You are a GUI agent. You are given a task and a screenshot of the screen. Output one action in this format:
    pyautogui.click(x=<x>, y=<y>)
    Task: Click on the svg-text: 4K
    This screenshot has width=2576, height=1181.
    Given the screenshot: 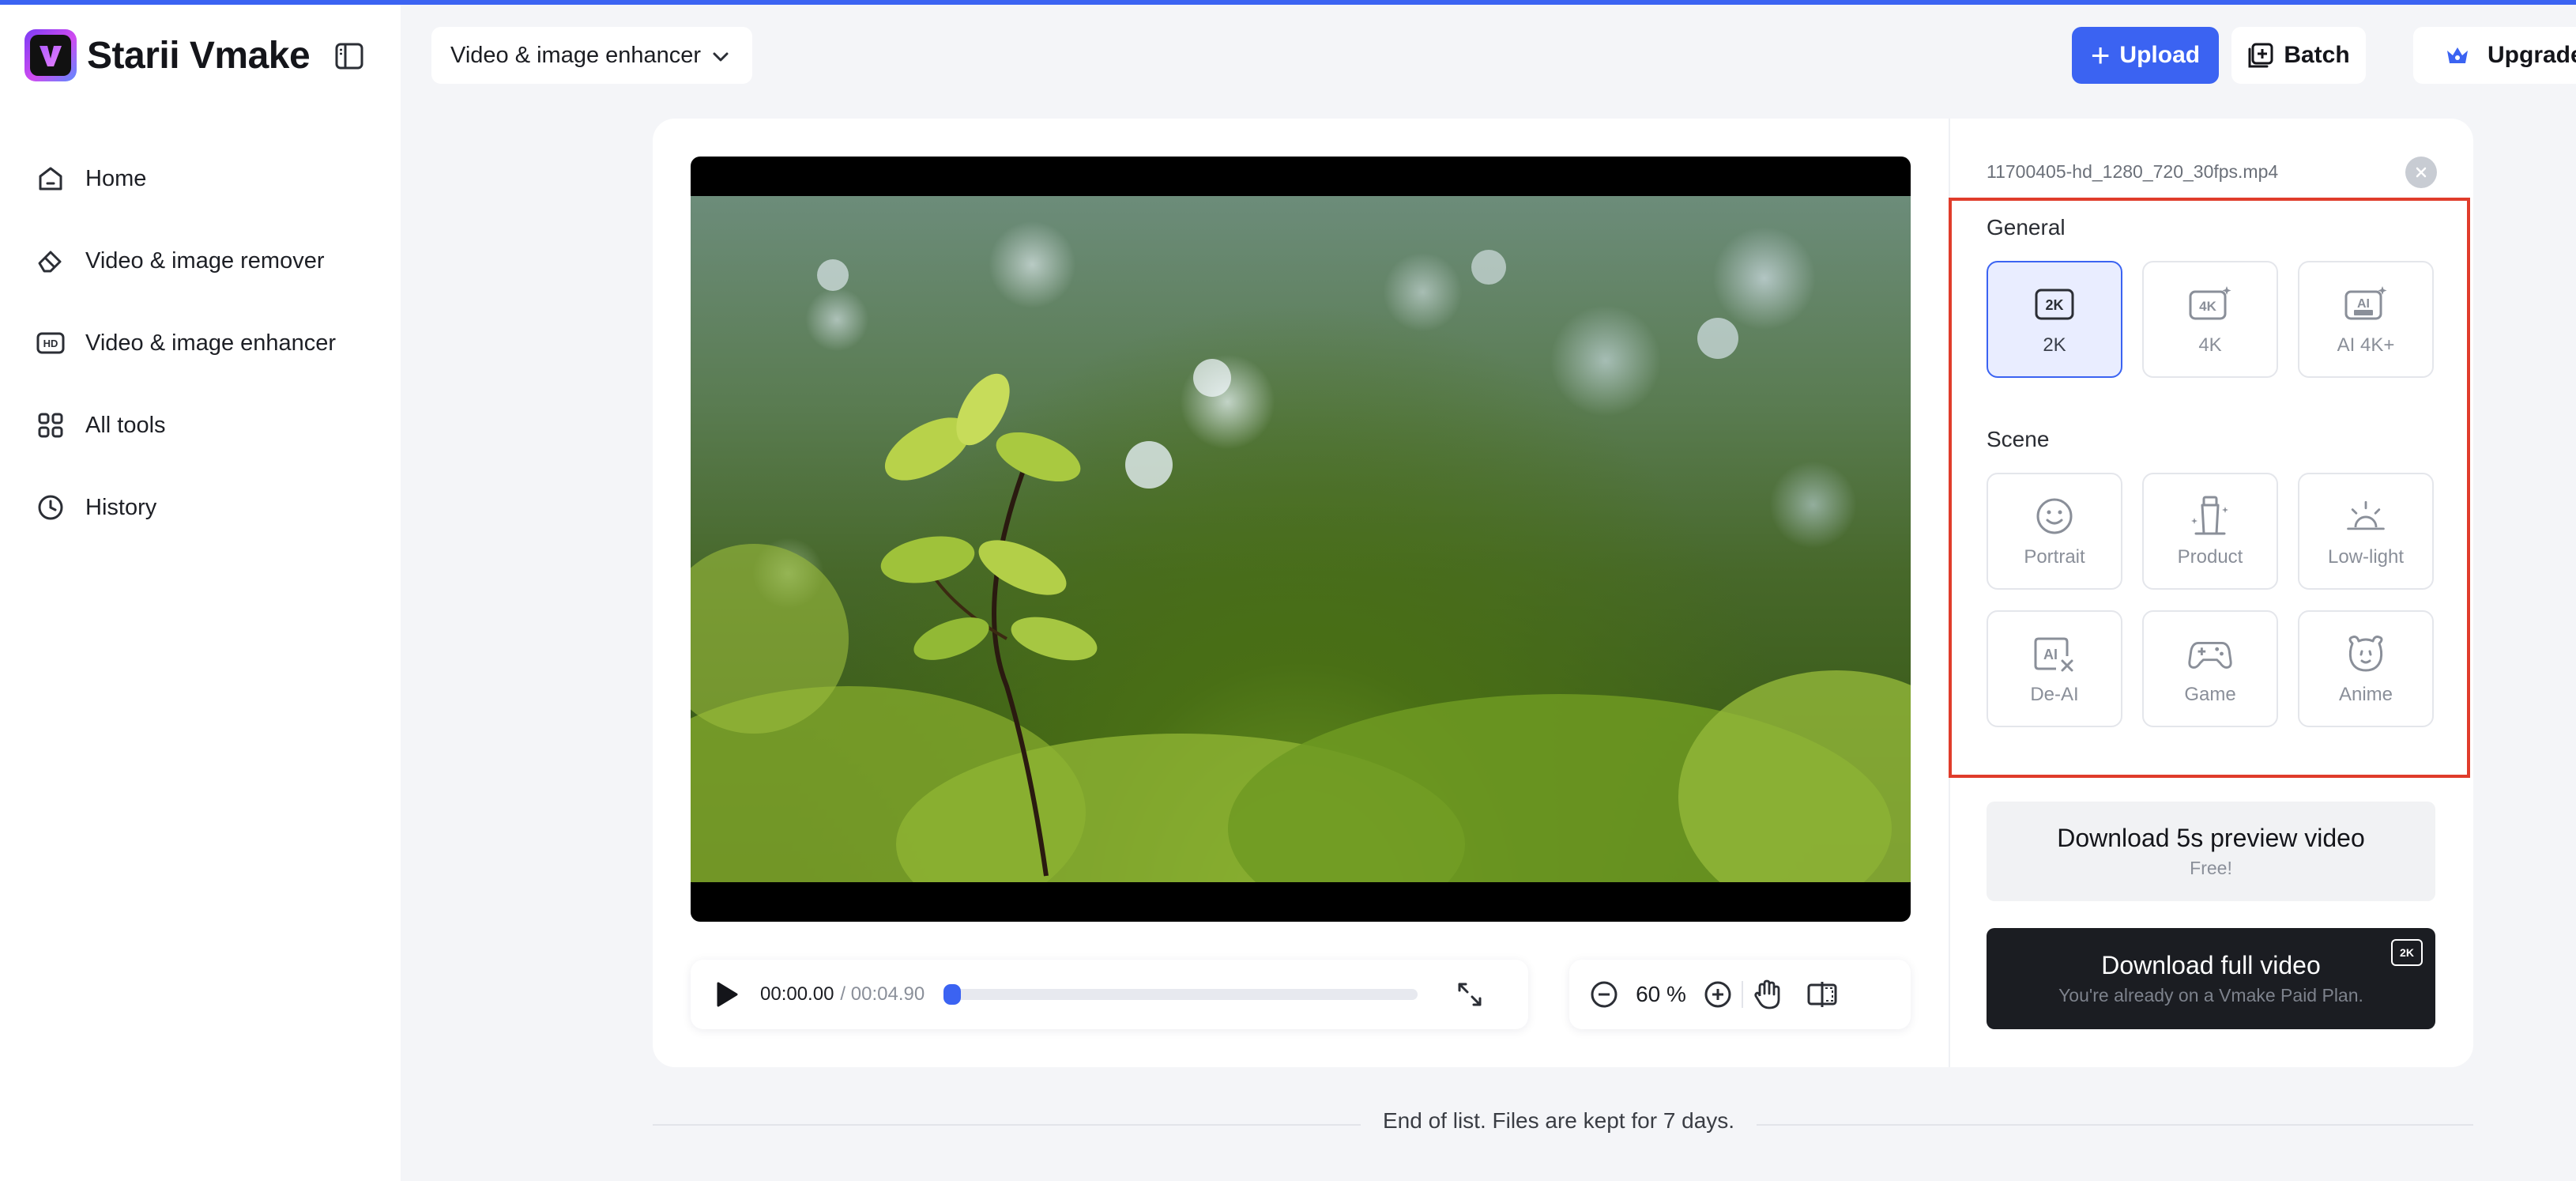 What is the action you would take?
    pyautogui.click(x=2207, y=306)
    